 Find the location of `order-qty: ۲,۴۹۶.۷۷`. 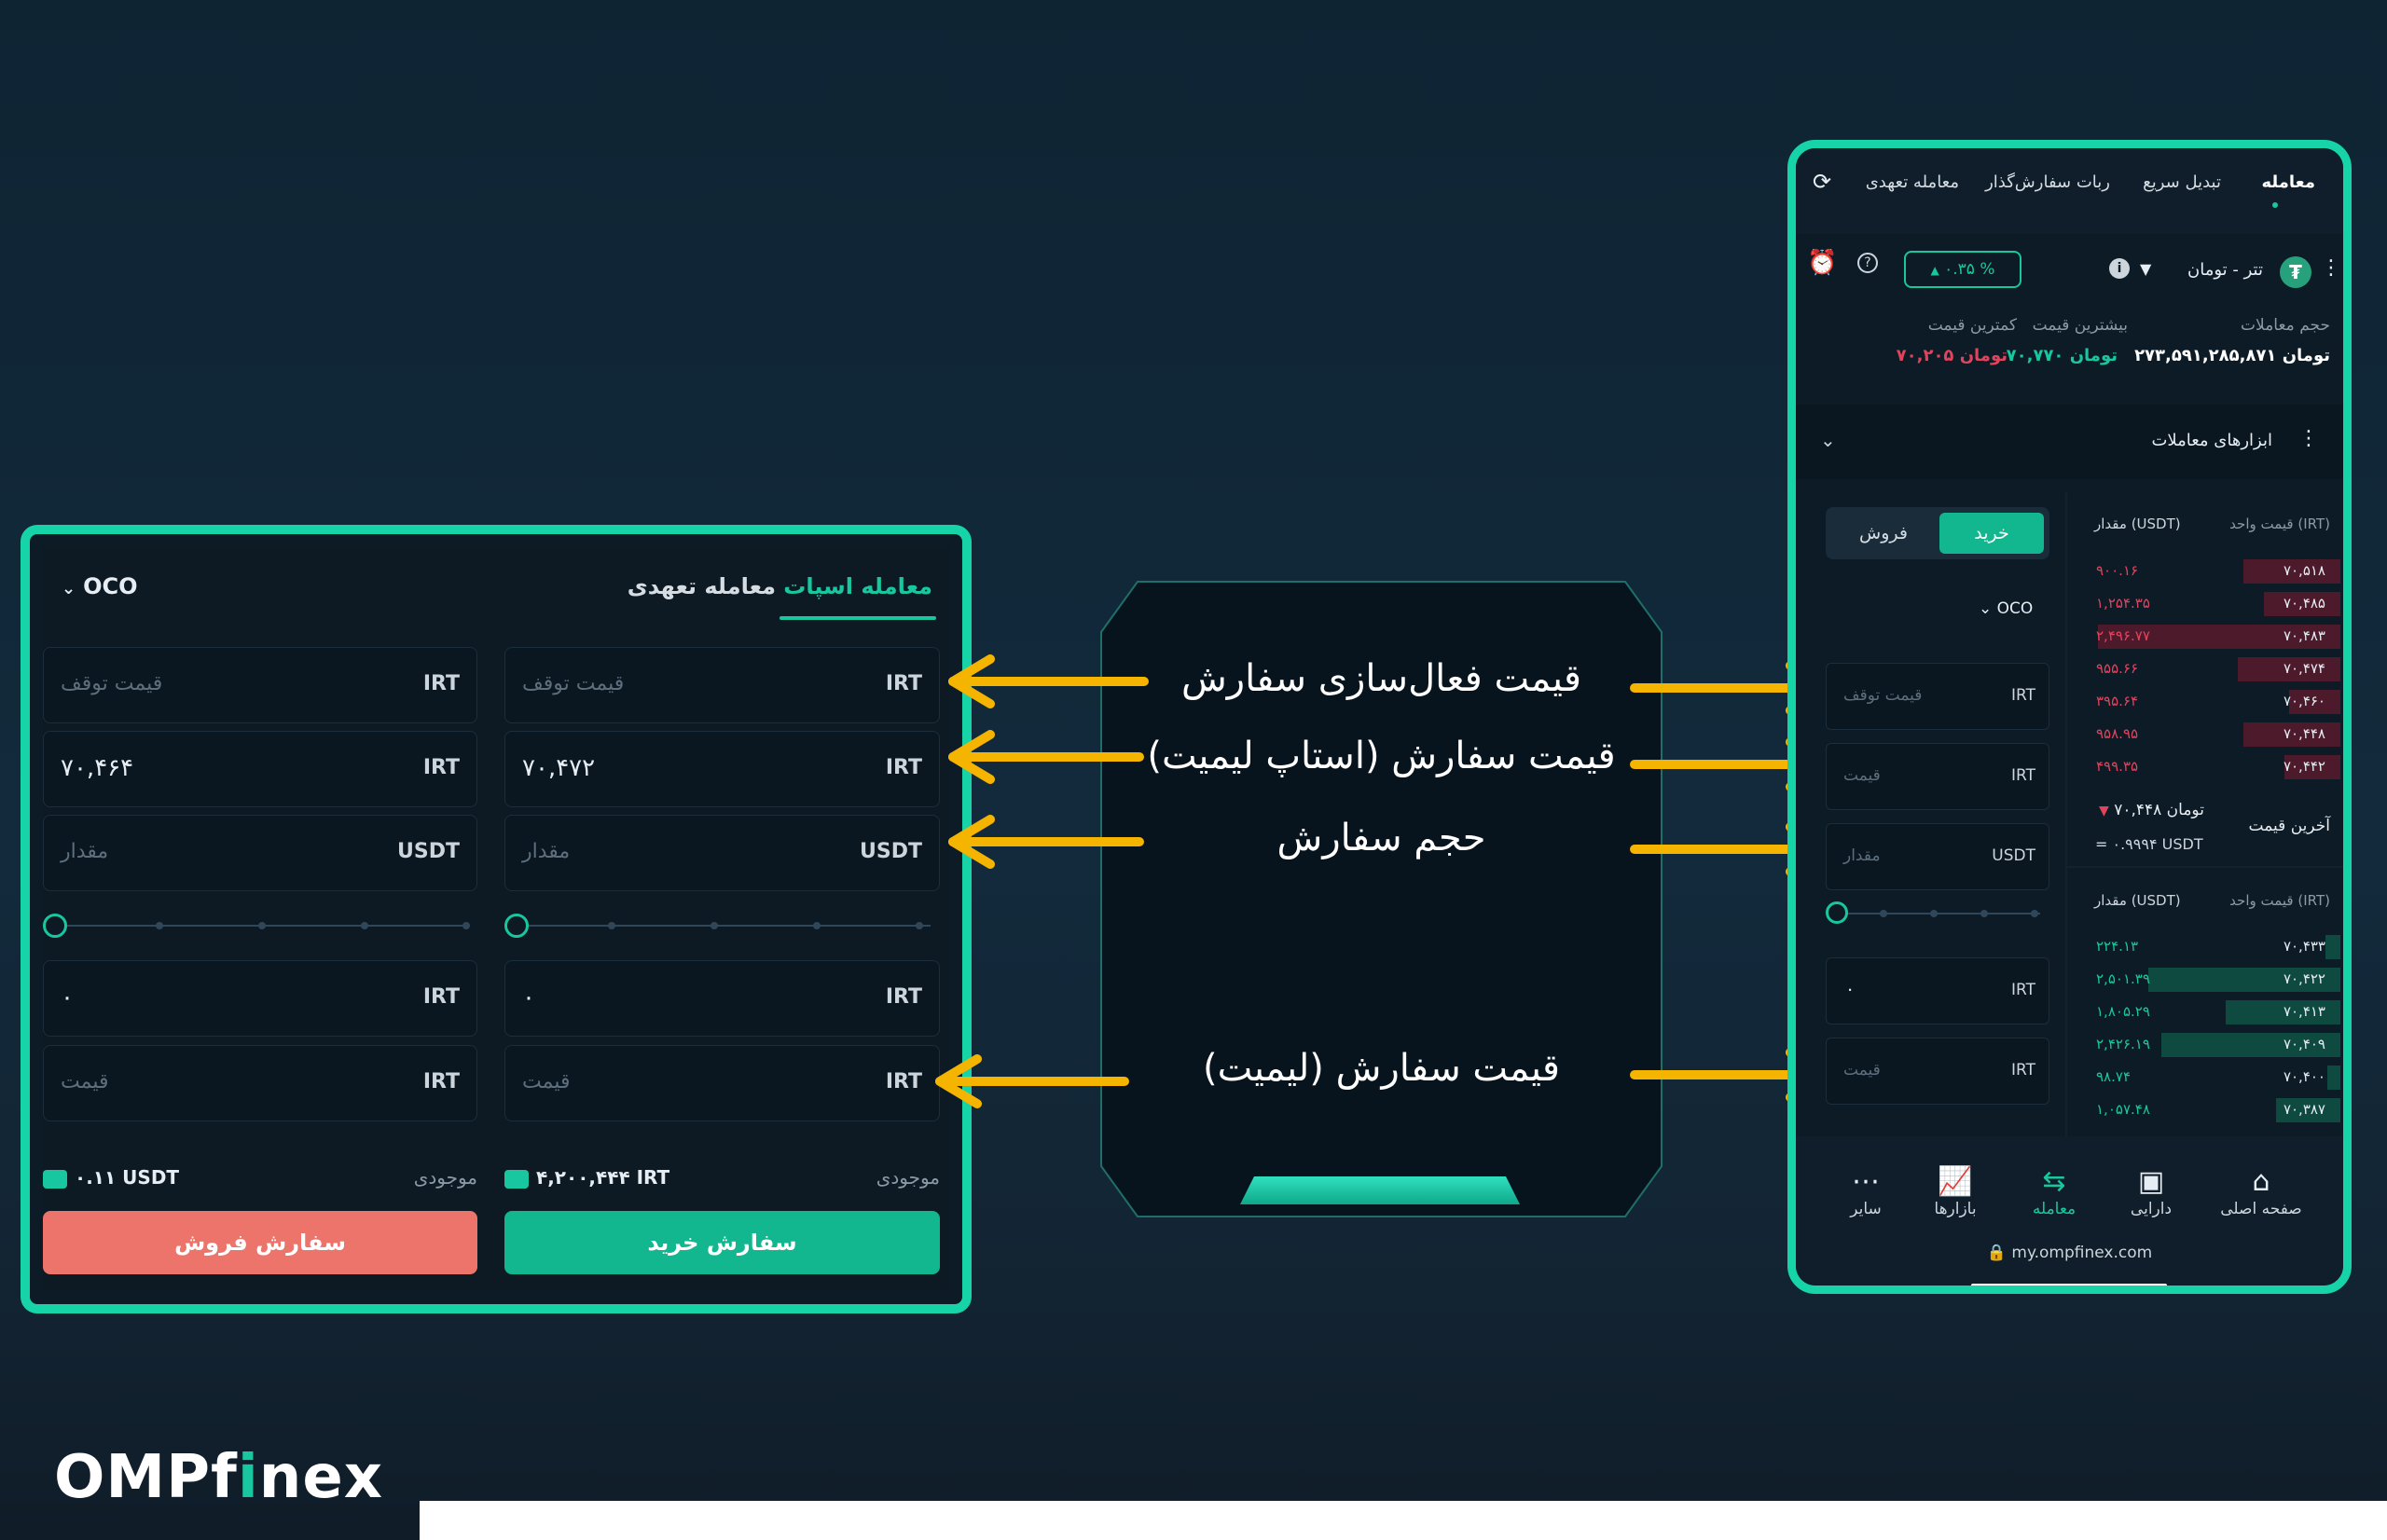

order-qty: ۲,۴۹۶.۷۷ is located at coordinates (2123, 635).